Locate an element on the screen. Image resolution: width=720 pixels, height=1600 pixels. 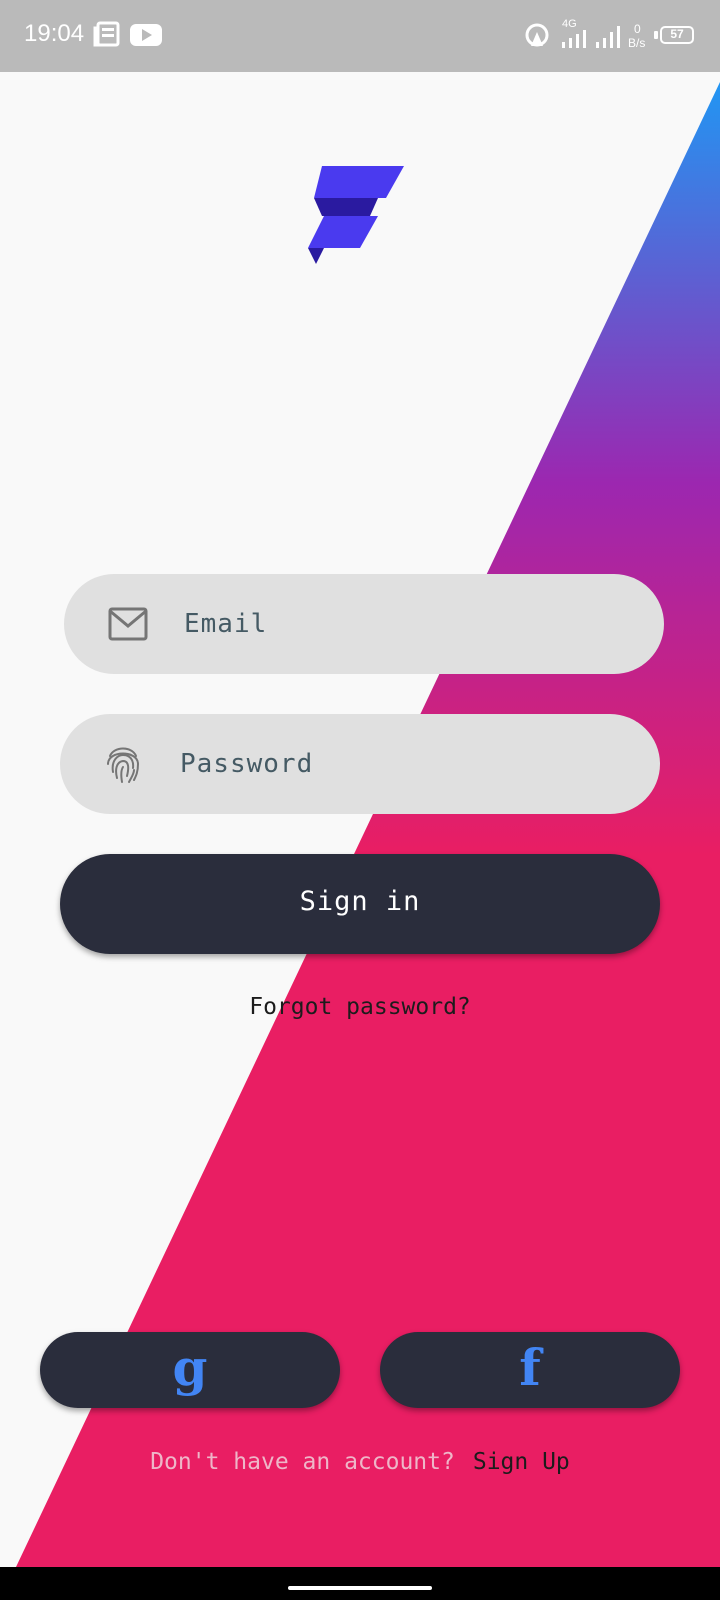
battery-icon: 57 is located at coordinates (677, 35).